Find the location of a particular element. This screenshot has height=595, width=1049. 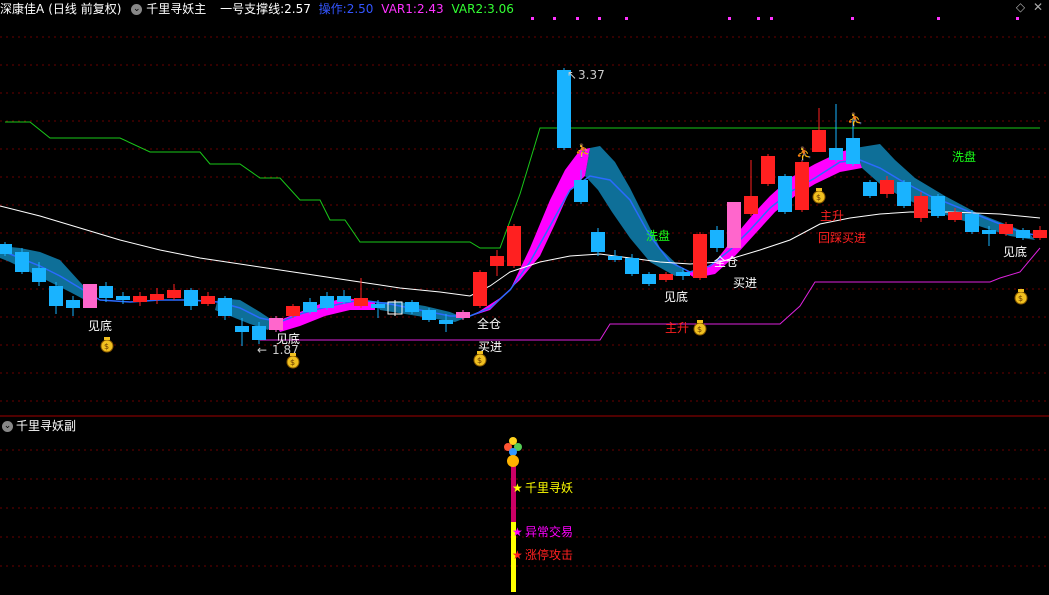

annotation-12: 见底 is located at coordinates (1015, 251).